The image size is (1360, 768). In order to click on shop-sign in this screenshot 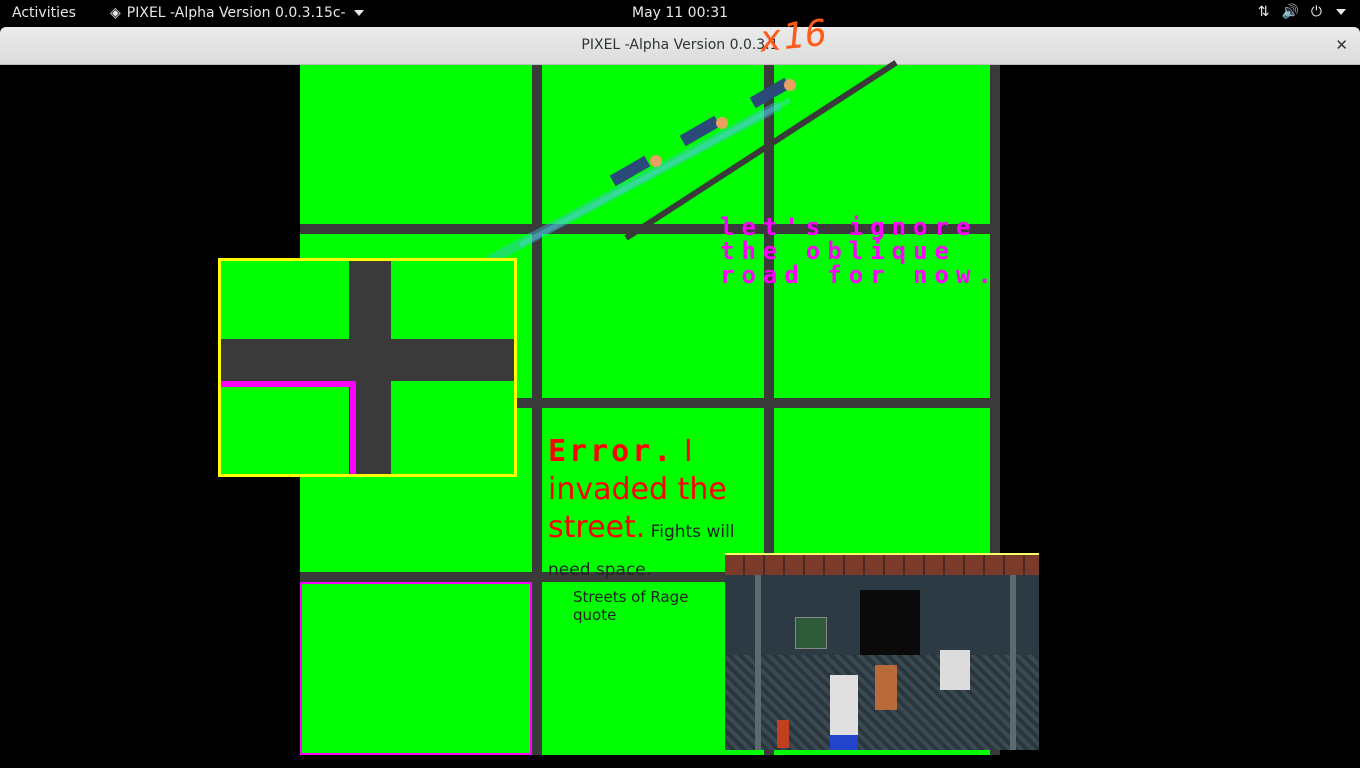, I will do `click(811, 633)`.